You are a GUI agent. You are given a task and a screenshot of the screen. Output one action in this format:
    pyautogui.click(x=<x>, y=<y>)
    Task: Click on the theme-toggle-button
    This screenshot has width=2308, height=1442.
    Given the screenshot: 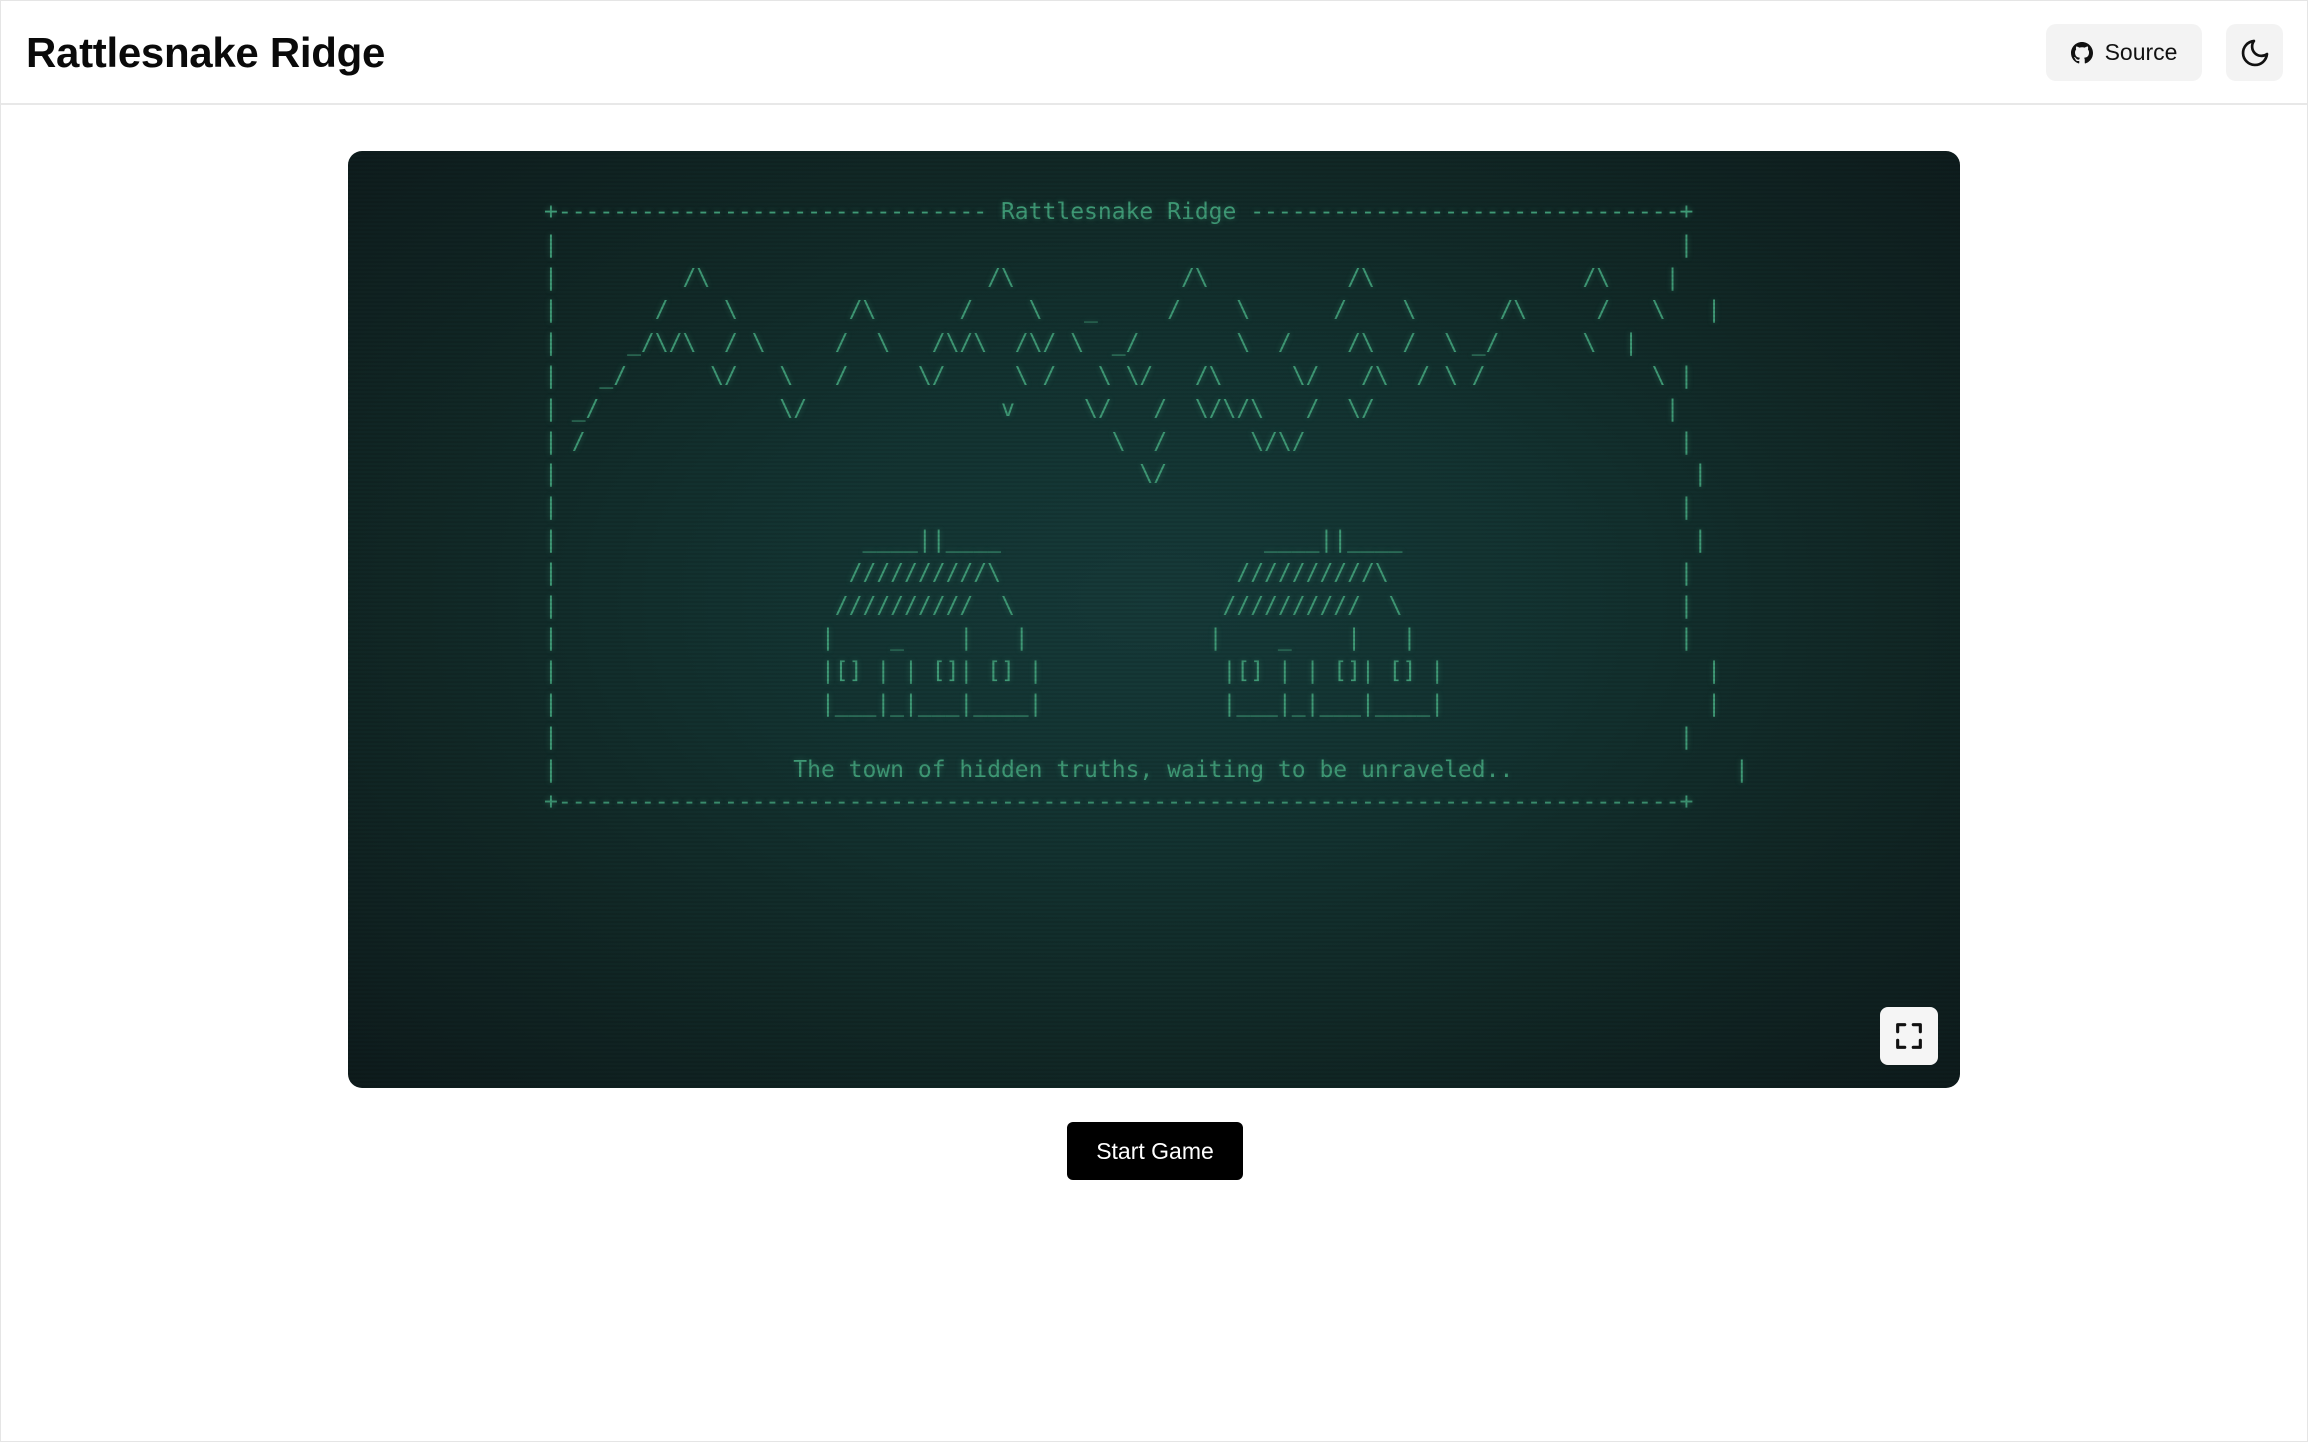 What is the action you would take?
    pyautogui.click(x=2254, y=52)
    